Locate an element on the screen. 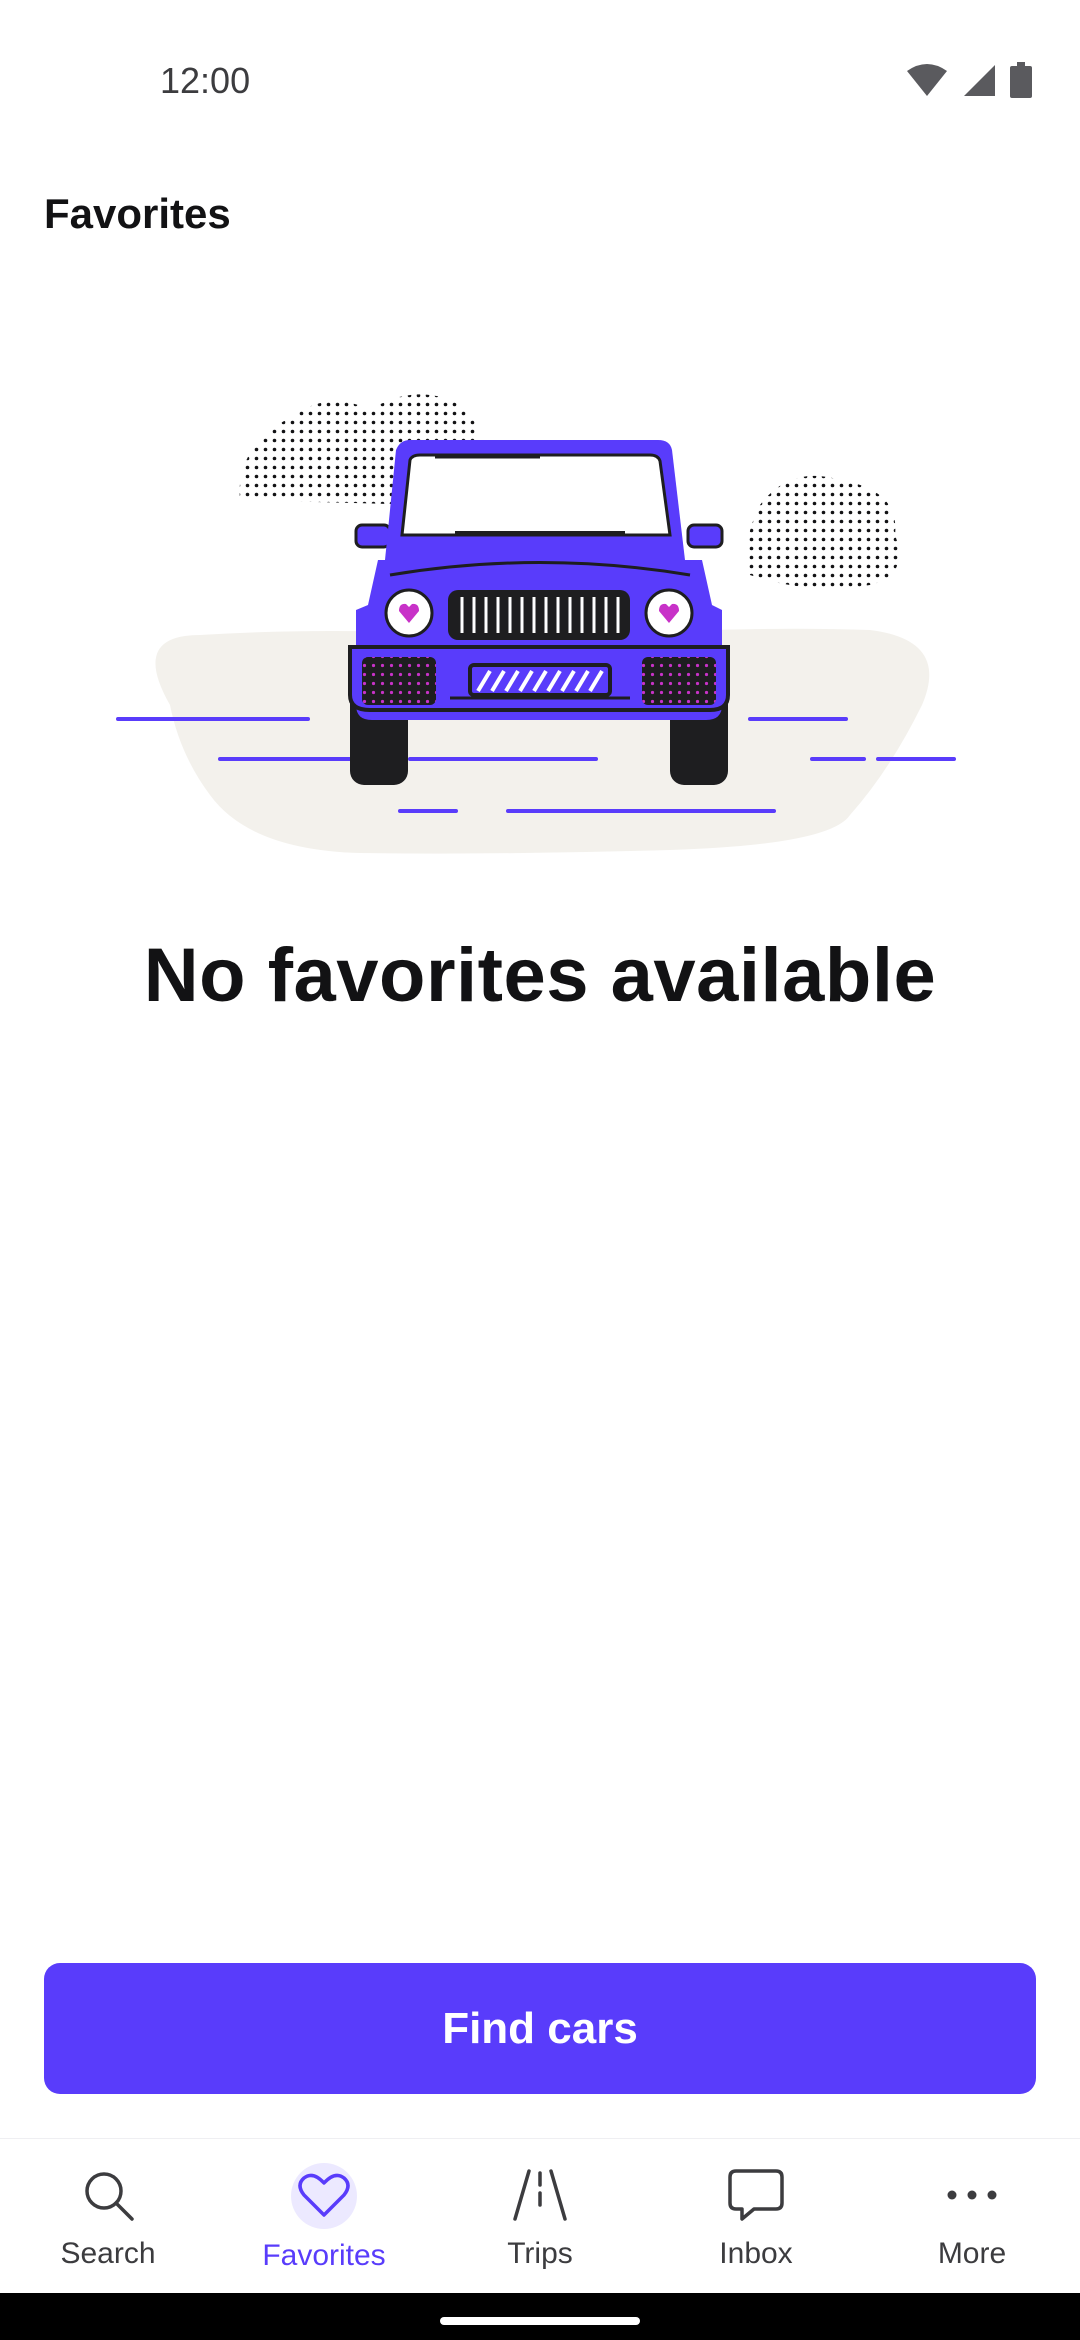  nav-item-more: More is located at coordinates (972, 2216).